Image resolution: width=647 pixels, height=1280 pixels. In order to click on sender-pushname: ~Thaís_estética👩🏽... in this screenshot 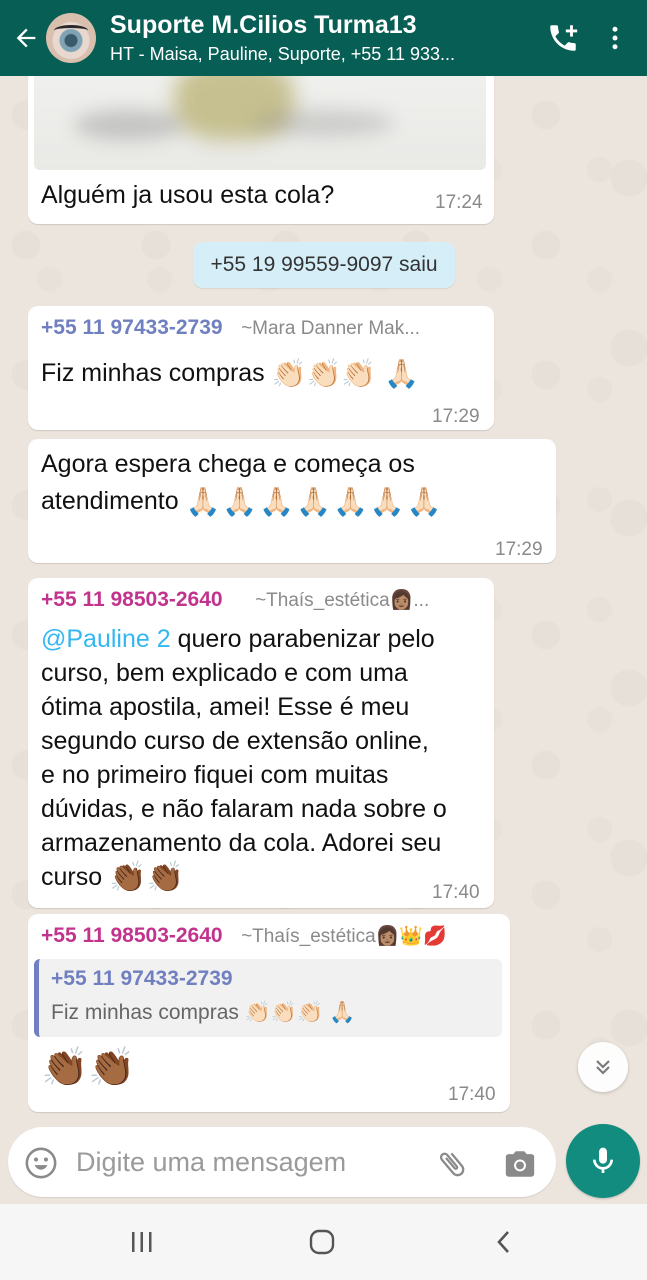, I will do `click(342, 600)`.